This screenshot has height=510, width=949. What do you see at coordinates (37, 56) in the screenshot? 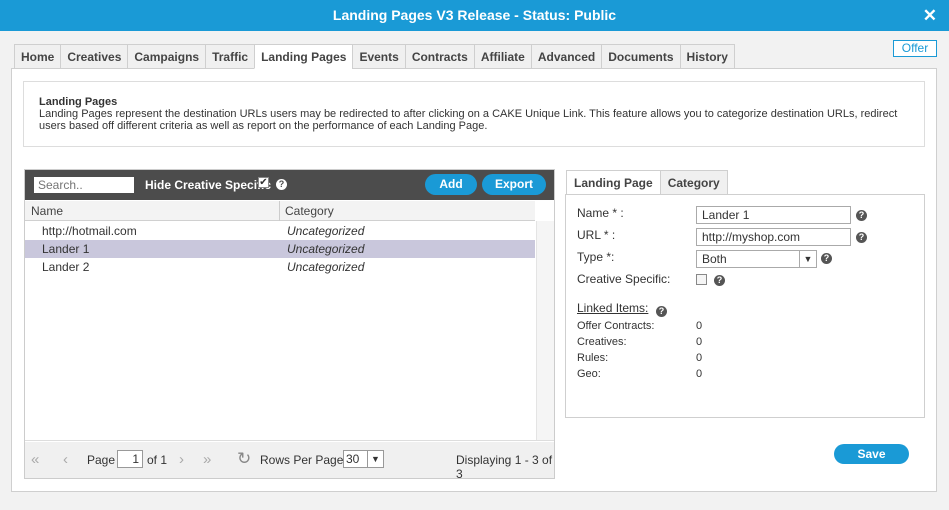
I see `tab-home: Home` at bounding box center [37, 56].